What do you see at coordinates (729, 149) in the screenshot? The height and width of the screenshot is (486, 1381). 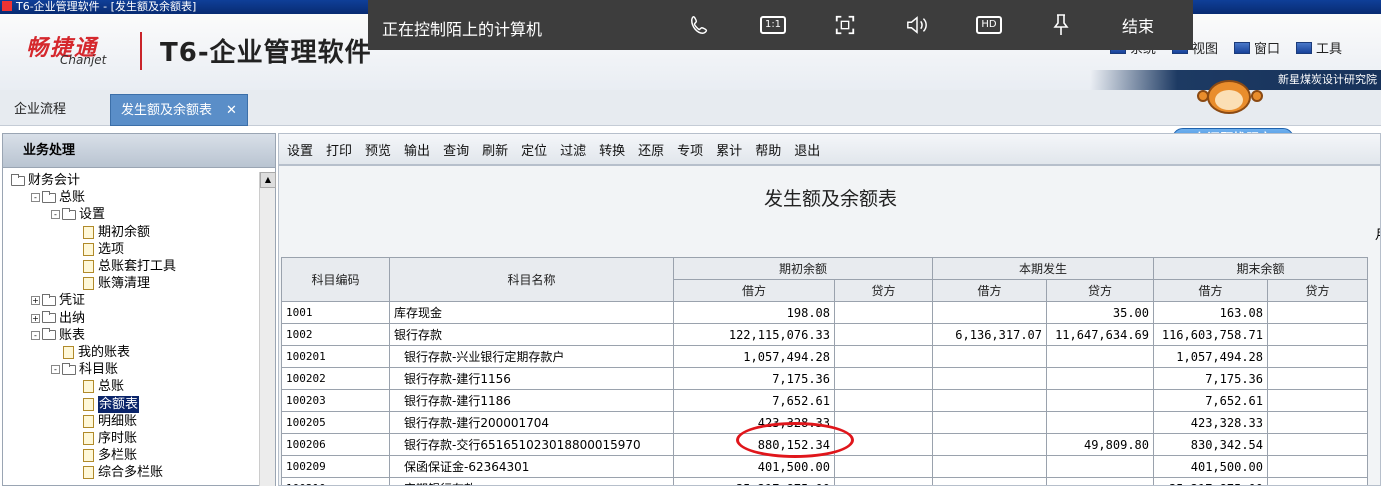 I see `toolbar-button: 累计` at bounding box center [729, 149].